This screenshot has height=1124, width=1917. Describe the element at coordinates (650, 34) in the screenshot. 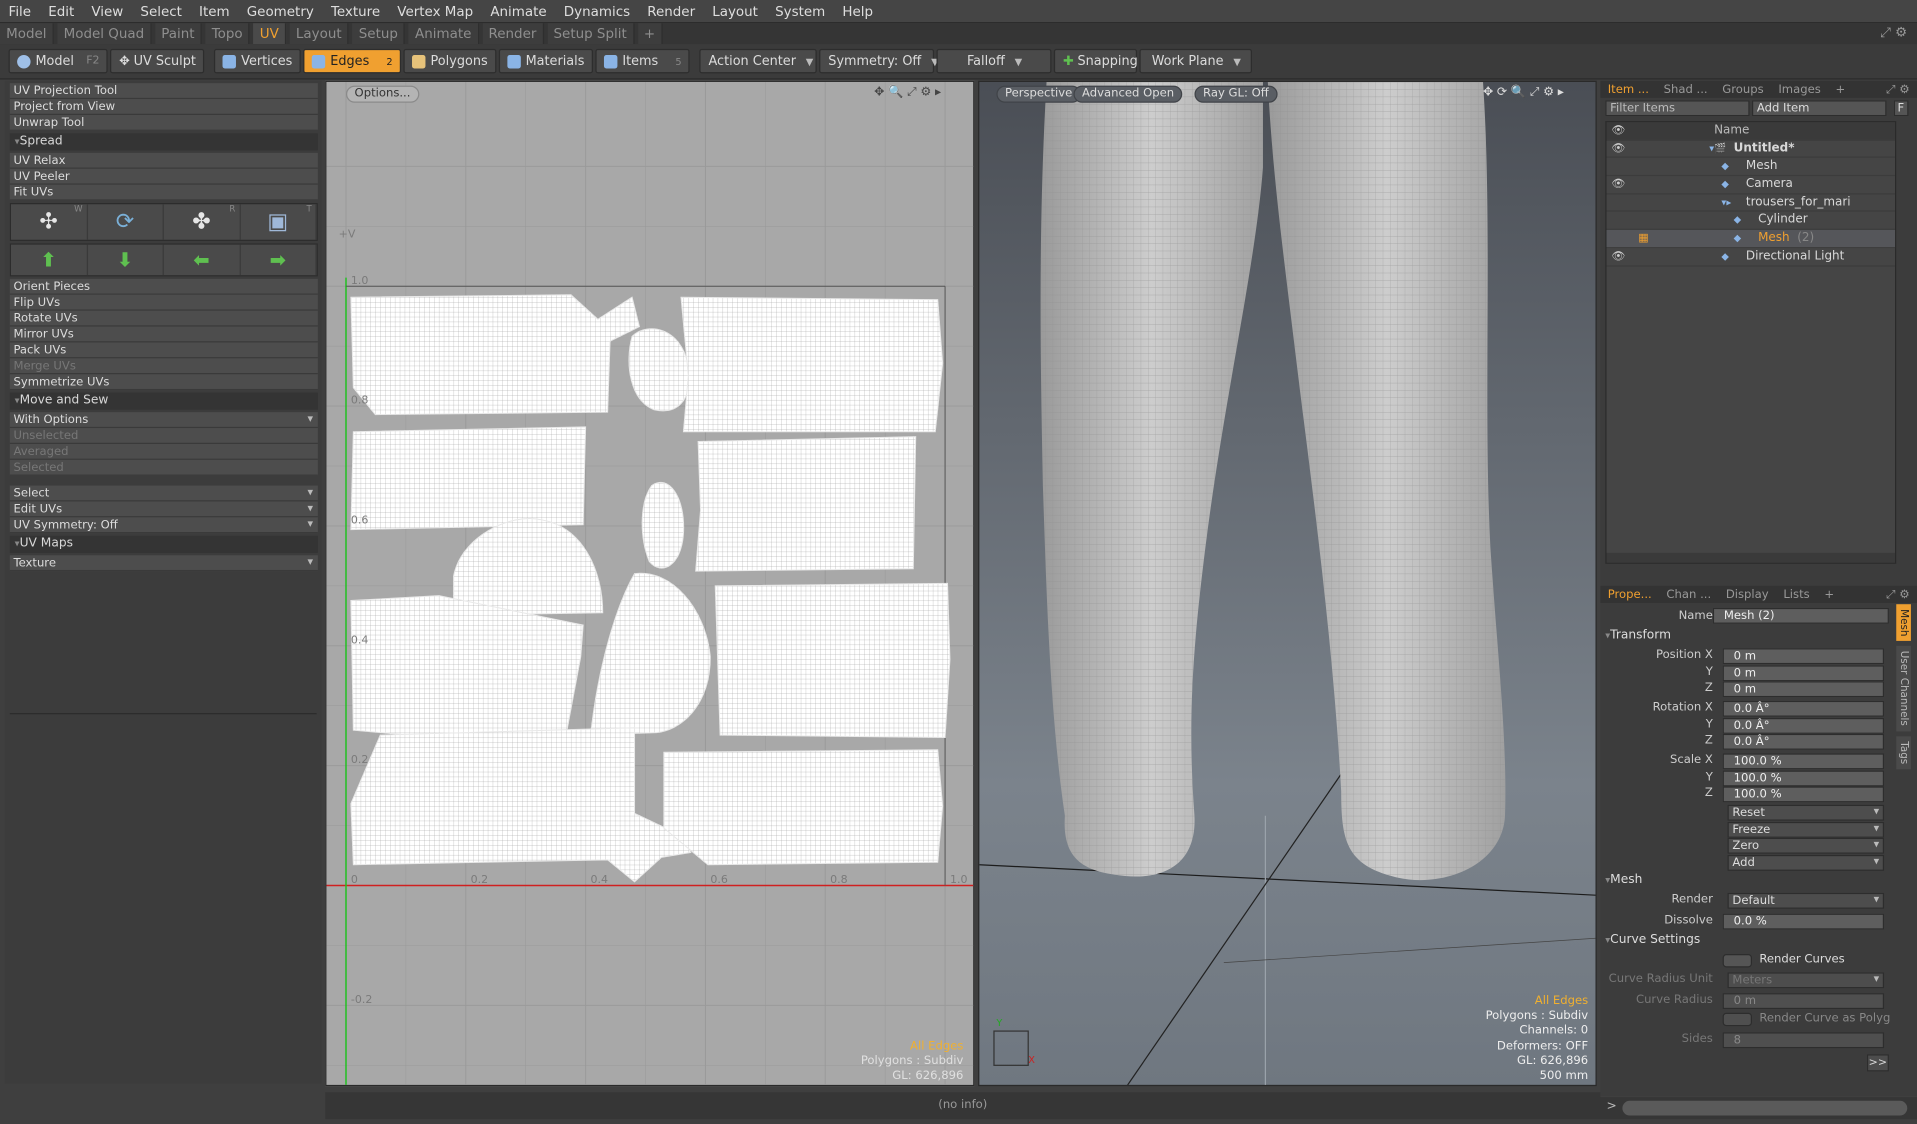

I see `tab-add: +` at that location.